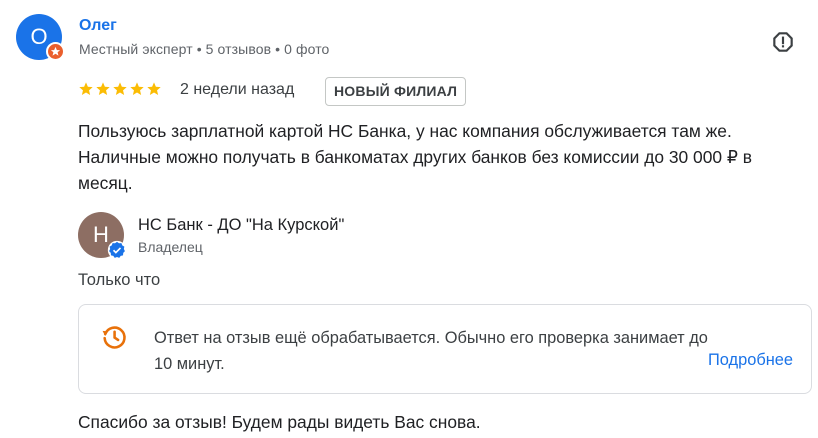 Image resolution: width=818 pixels, height=438 pixels. Describe the element at coordinates (396, 91) in the screenshot. I see `new-branch-badge: НОВЫЙ ФИЛИАЛ` at that location.